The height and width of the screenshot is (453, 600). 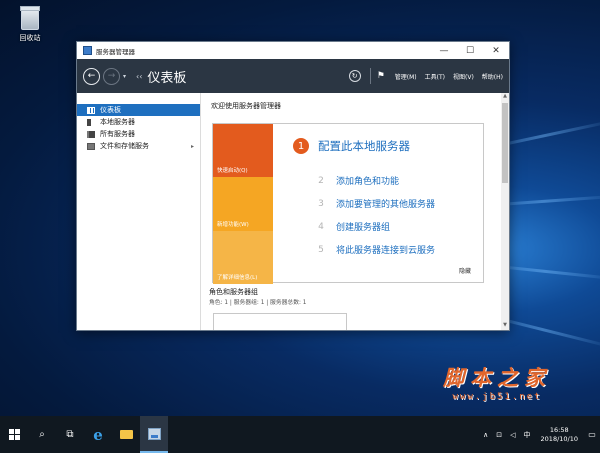 I want to click on server-icon, so click(x=89, y=122).